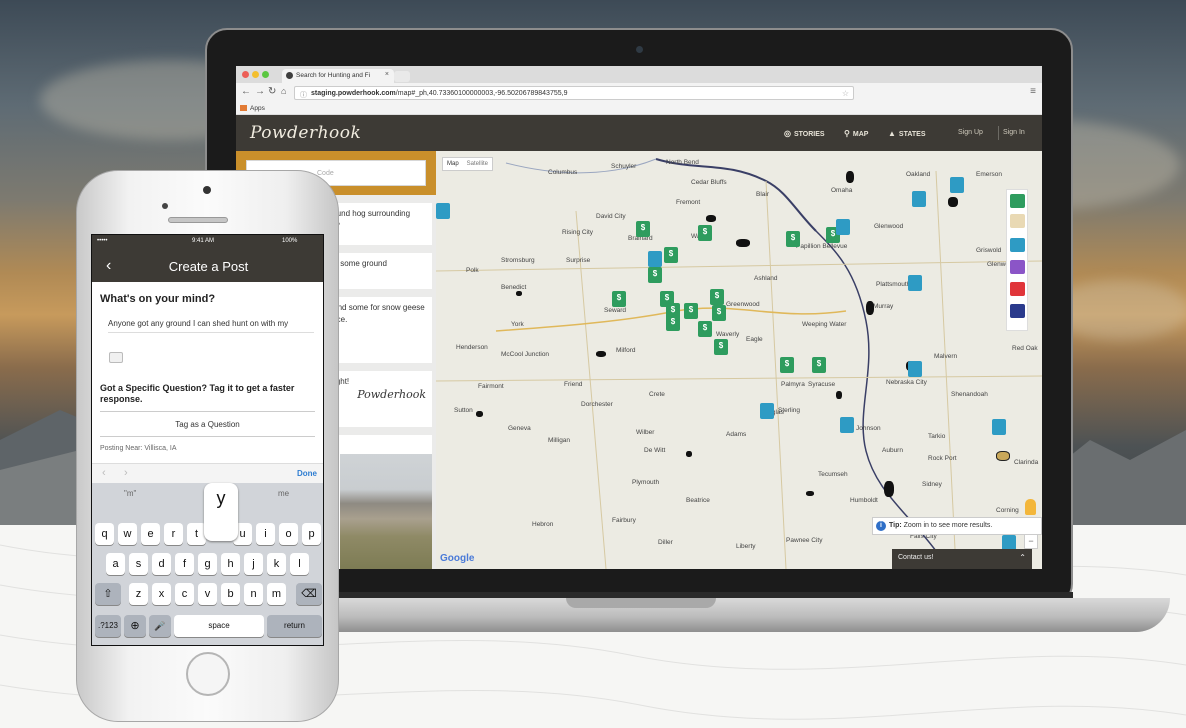  What do you see at coordinates (116, 357) in the screenshot?
I see `camera-icon` at bounding box center [116, 357].